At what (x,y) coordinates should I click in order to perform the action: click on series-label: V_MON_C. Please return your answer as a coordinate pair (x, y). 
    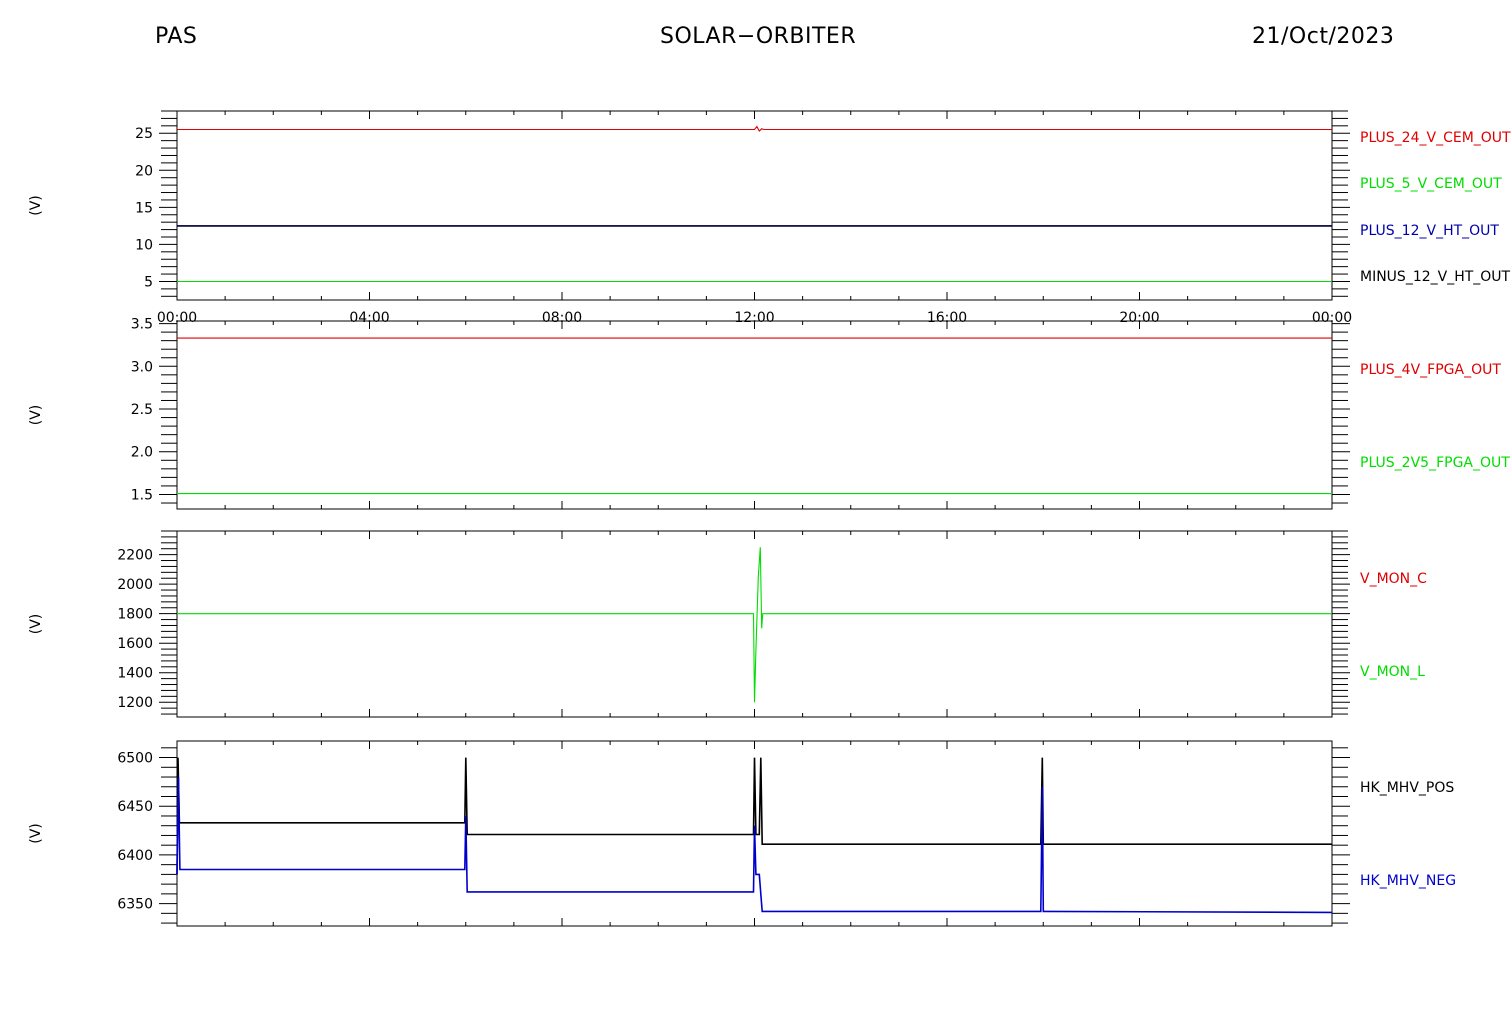
    Looking at the image, I should click on (1393, 579).